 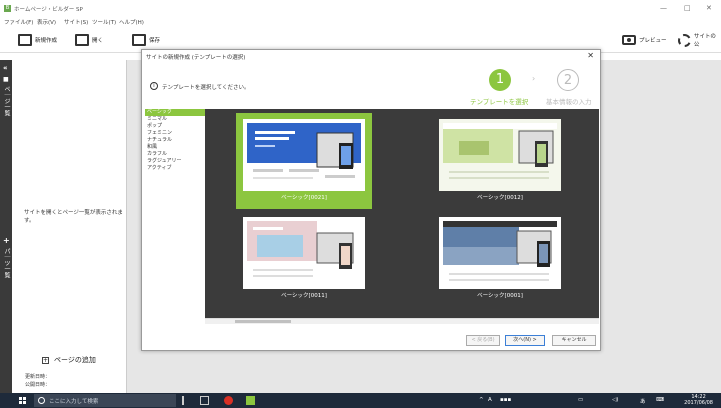 What do you see at coordinates (175, 112) in the screenshot?
I see `category-item: ベーシック` at bounding box center [175, 112].